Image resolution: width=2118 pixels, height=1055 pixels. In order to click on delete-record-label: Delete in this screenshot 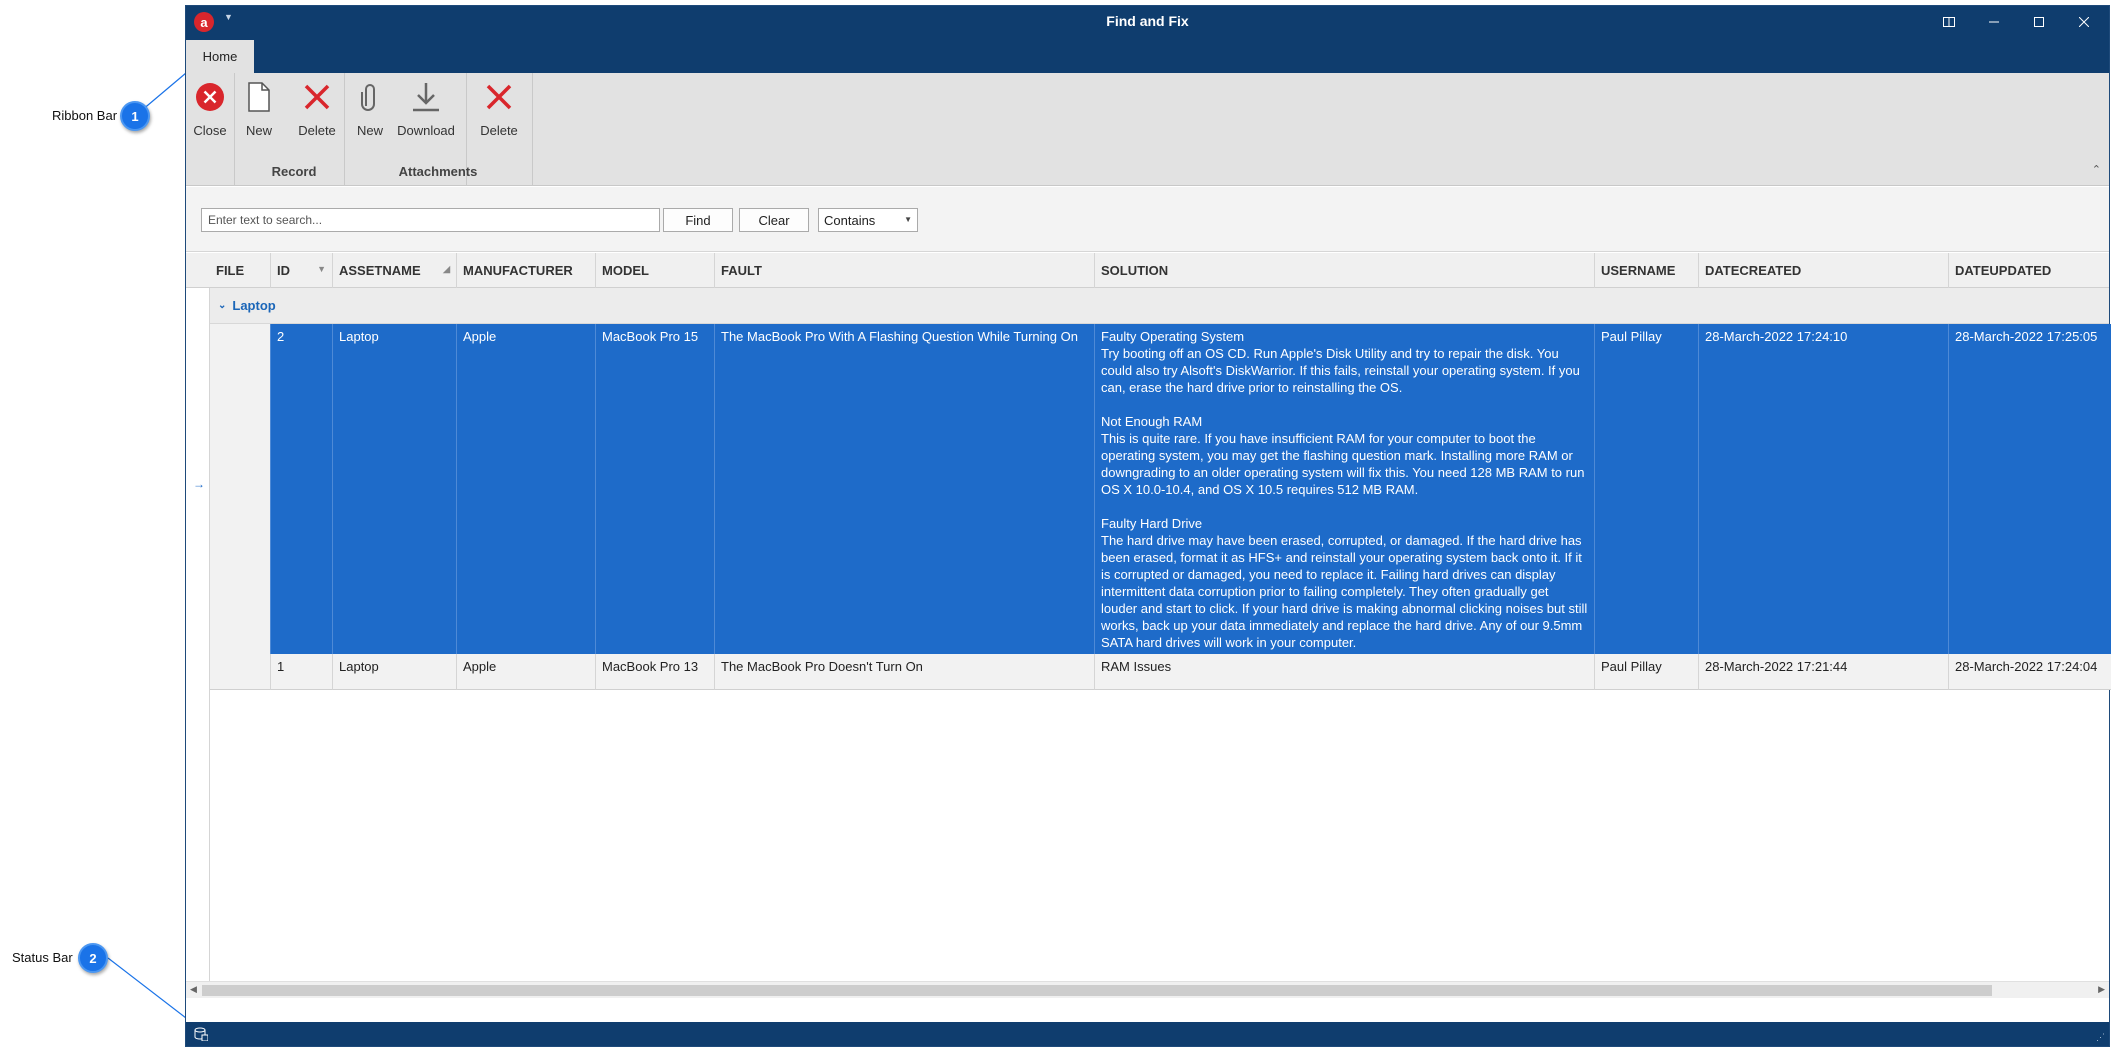, I will do `click(317, 130)`.